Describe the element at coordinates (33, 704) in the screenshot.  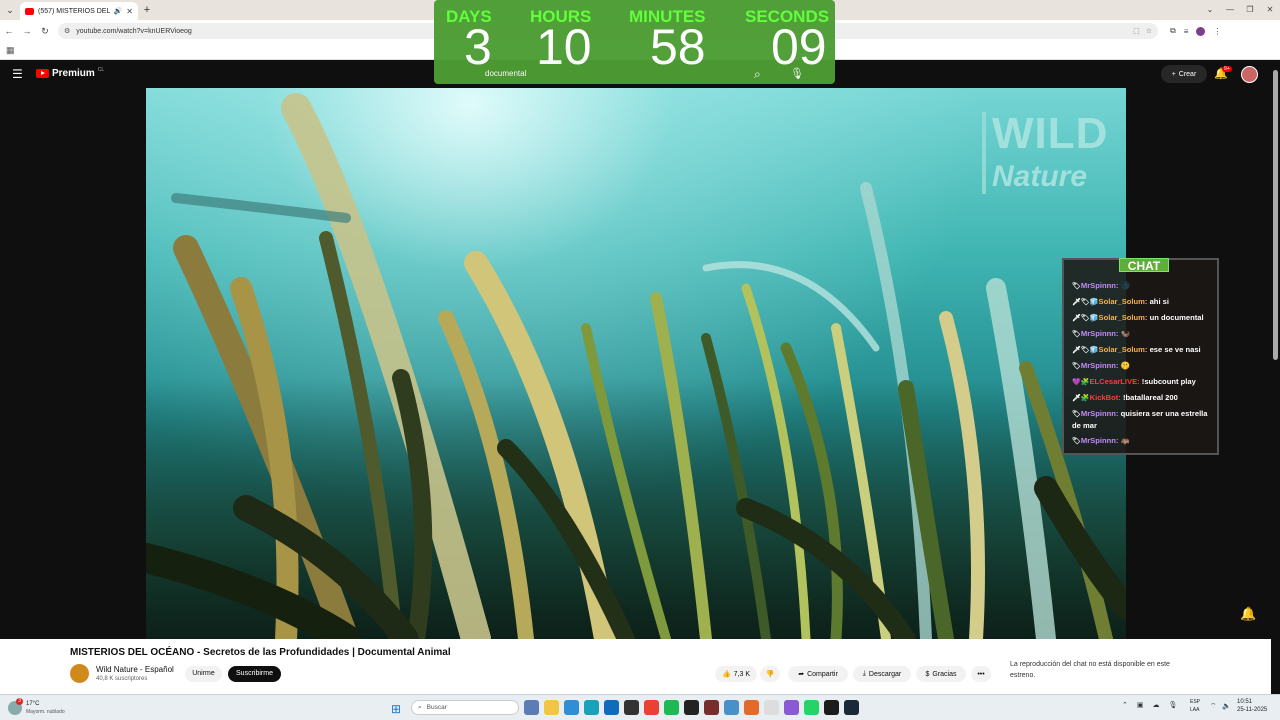
I see `weather-temperature: 17°C` at that location.